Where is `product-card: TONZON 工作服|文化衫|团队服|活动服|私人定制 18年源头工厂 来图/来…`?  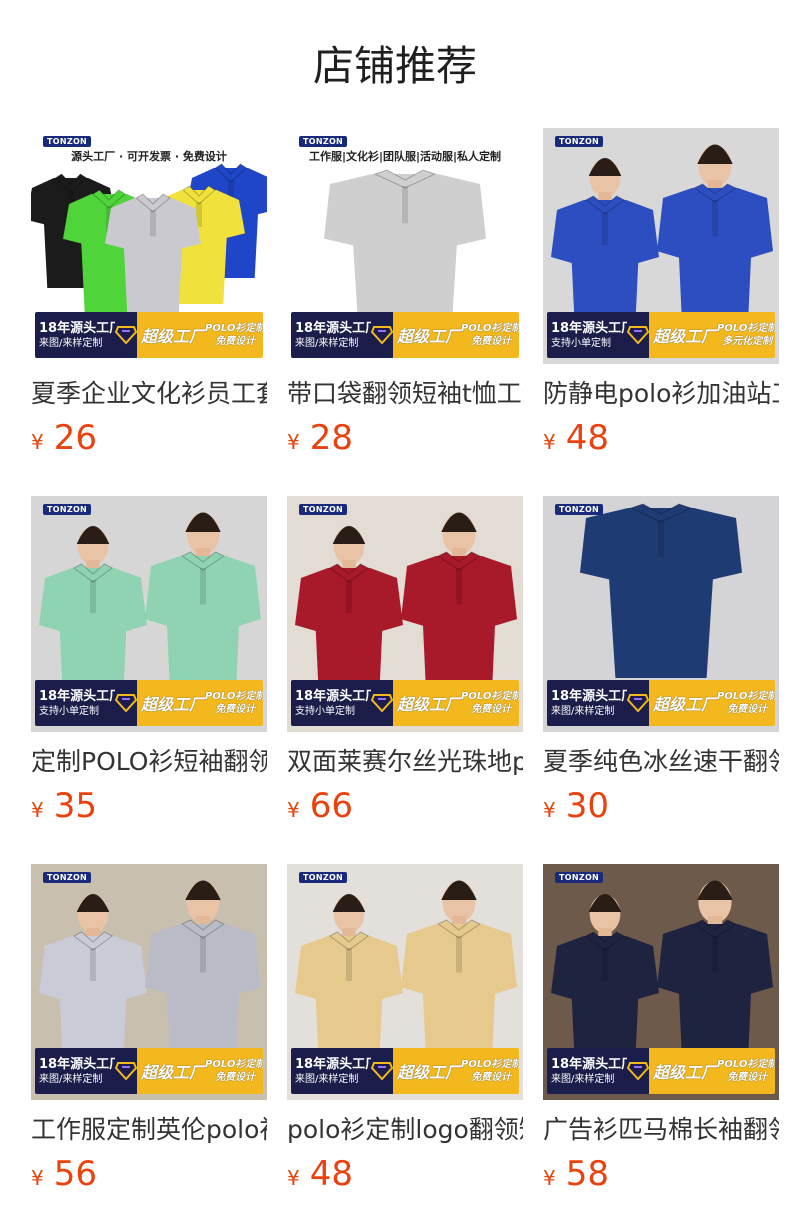
product-card: TONZON 工作服|文化衫|团队服|活动服|私人定制 18年源头工厂 来图/来… is located at coordinates (405, 312).